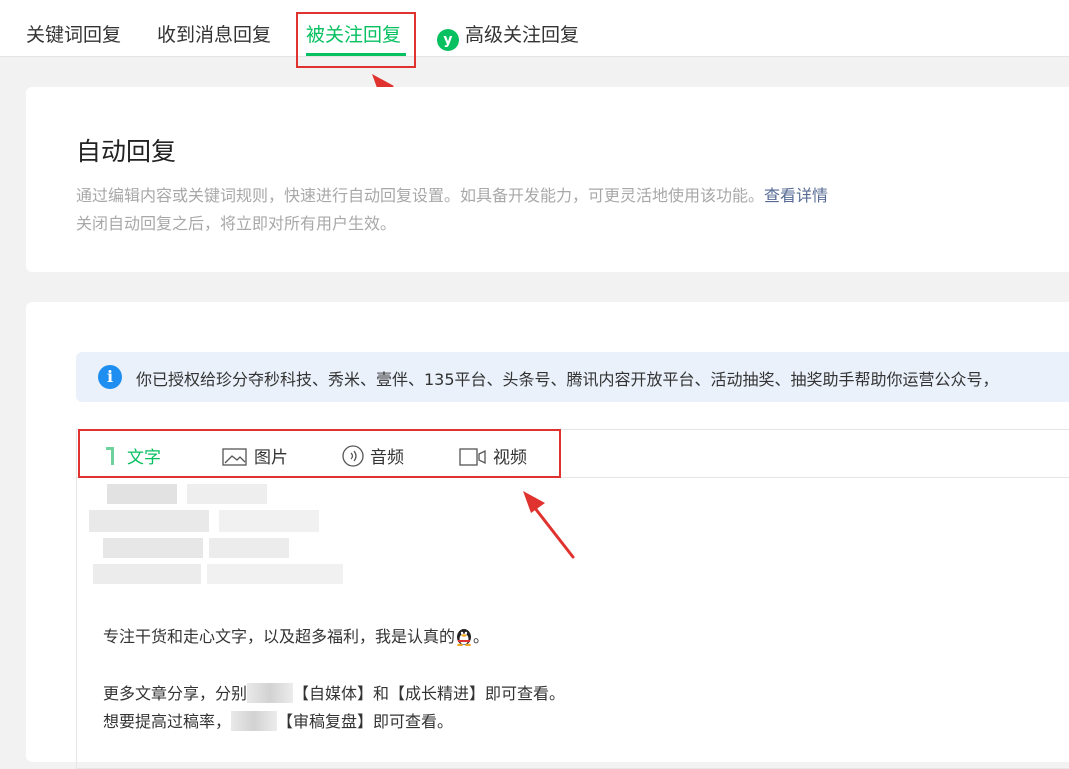 Image resolution: width=1069 pixels, height=769 pixels. I want to click on editor-tab-video-label: 视频, so click(510, 458).